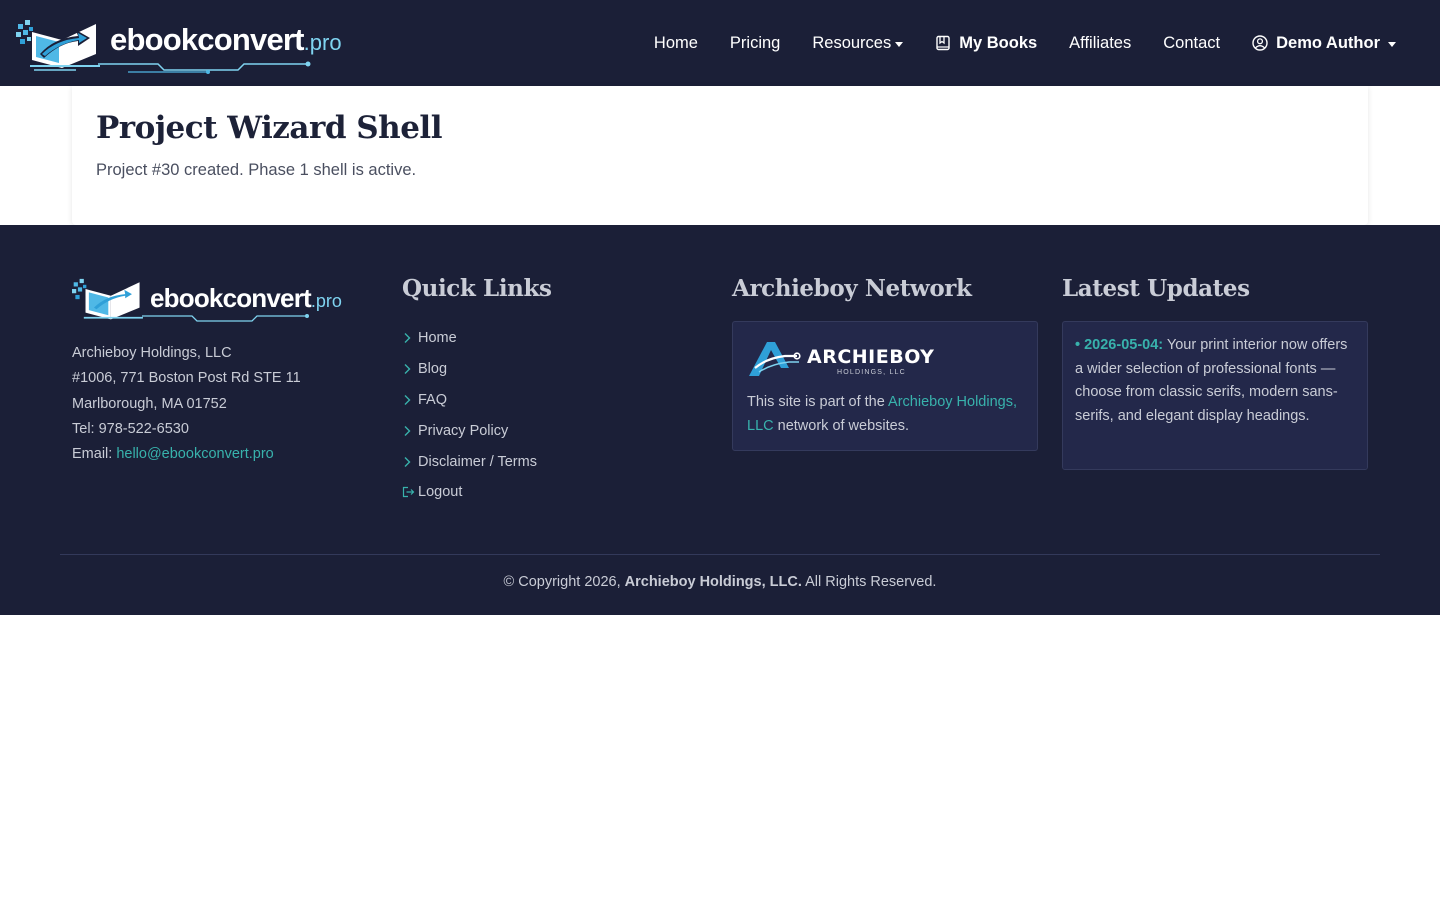  Describe the element at coordinates (998, 42) in the screenshot. I see `nav-my-books-label: My Books` at that location.